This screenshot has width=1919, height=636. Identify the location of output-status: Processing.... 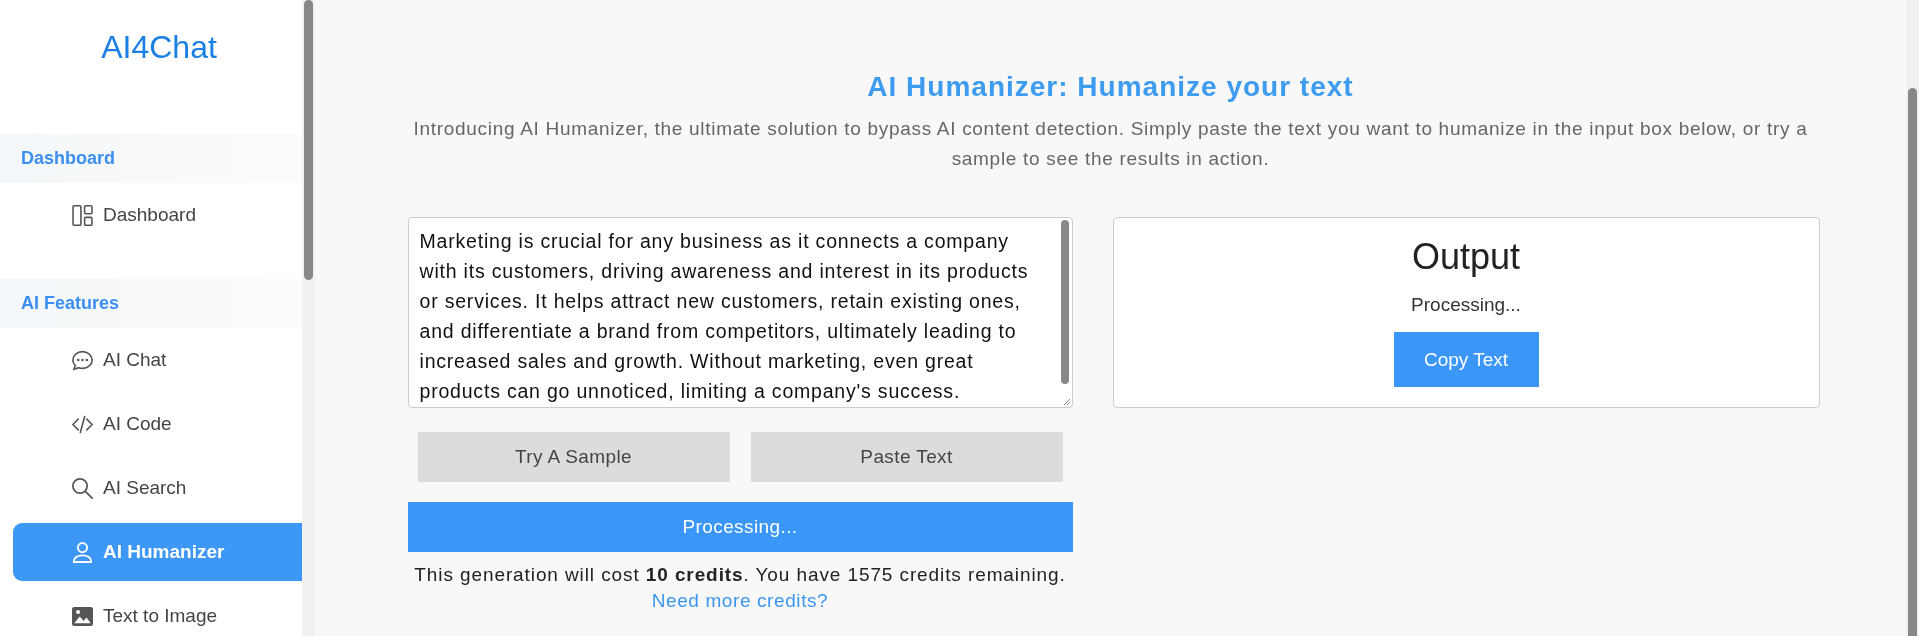
(1466, 305).